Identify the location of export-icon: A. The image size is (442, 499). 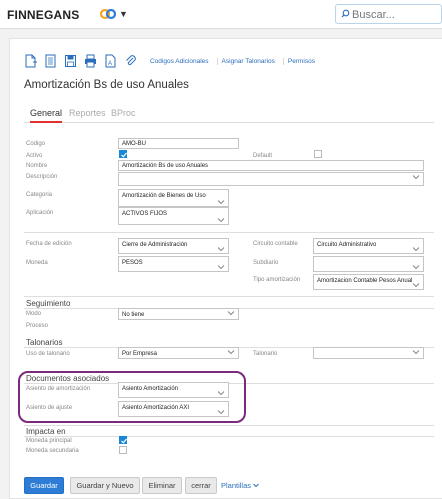
(110, 61).